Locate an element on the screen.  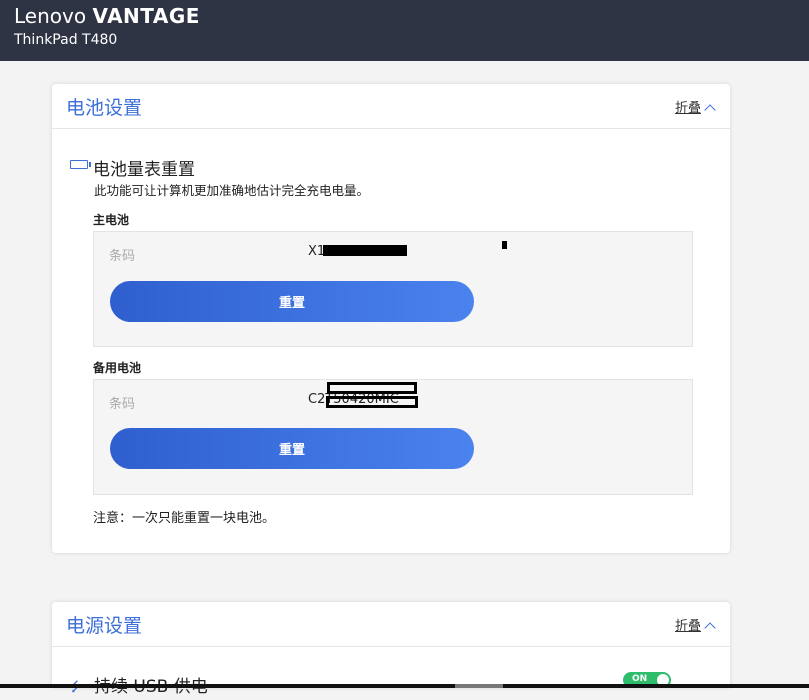
collapse-power-settings-button: 折叠 is located at coordinates (695, 624).